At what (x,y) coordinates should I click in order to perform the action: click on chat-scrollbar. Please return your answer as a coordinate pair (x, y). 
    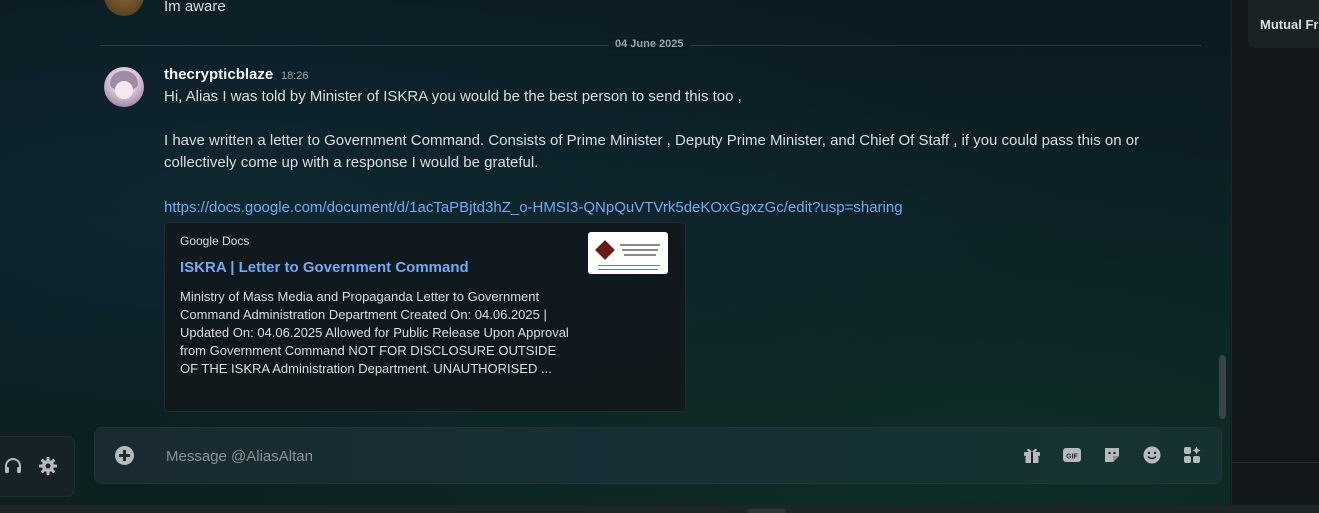
    Looking at the image, I should click on (1222, 387).